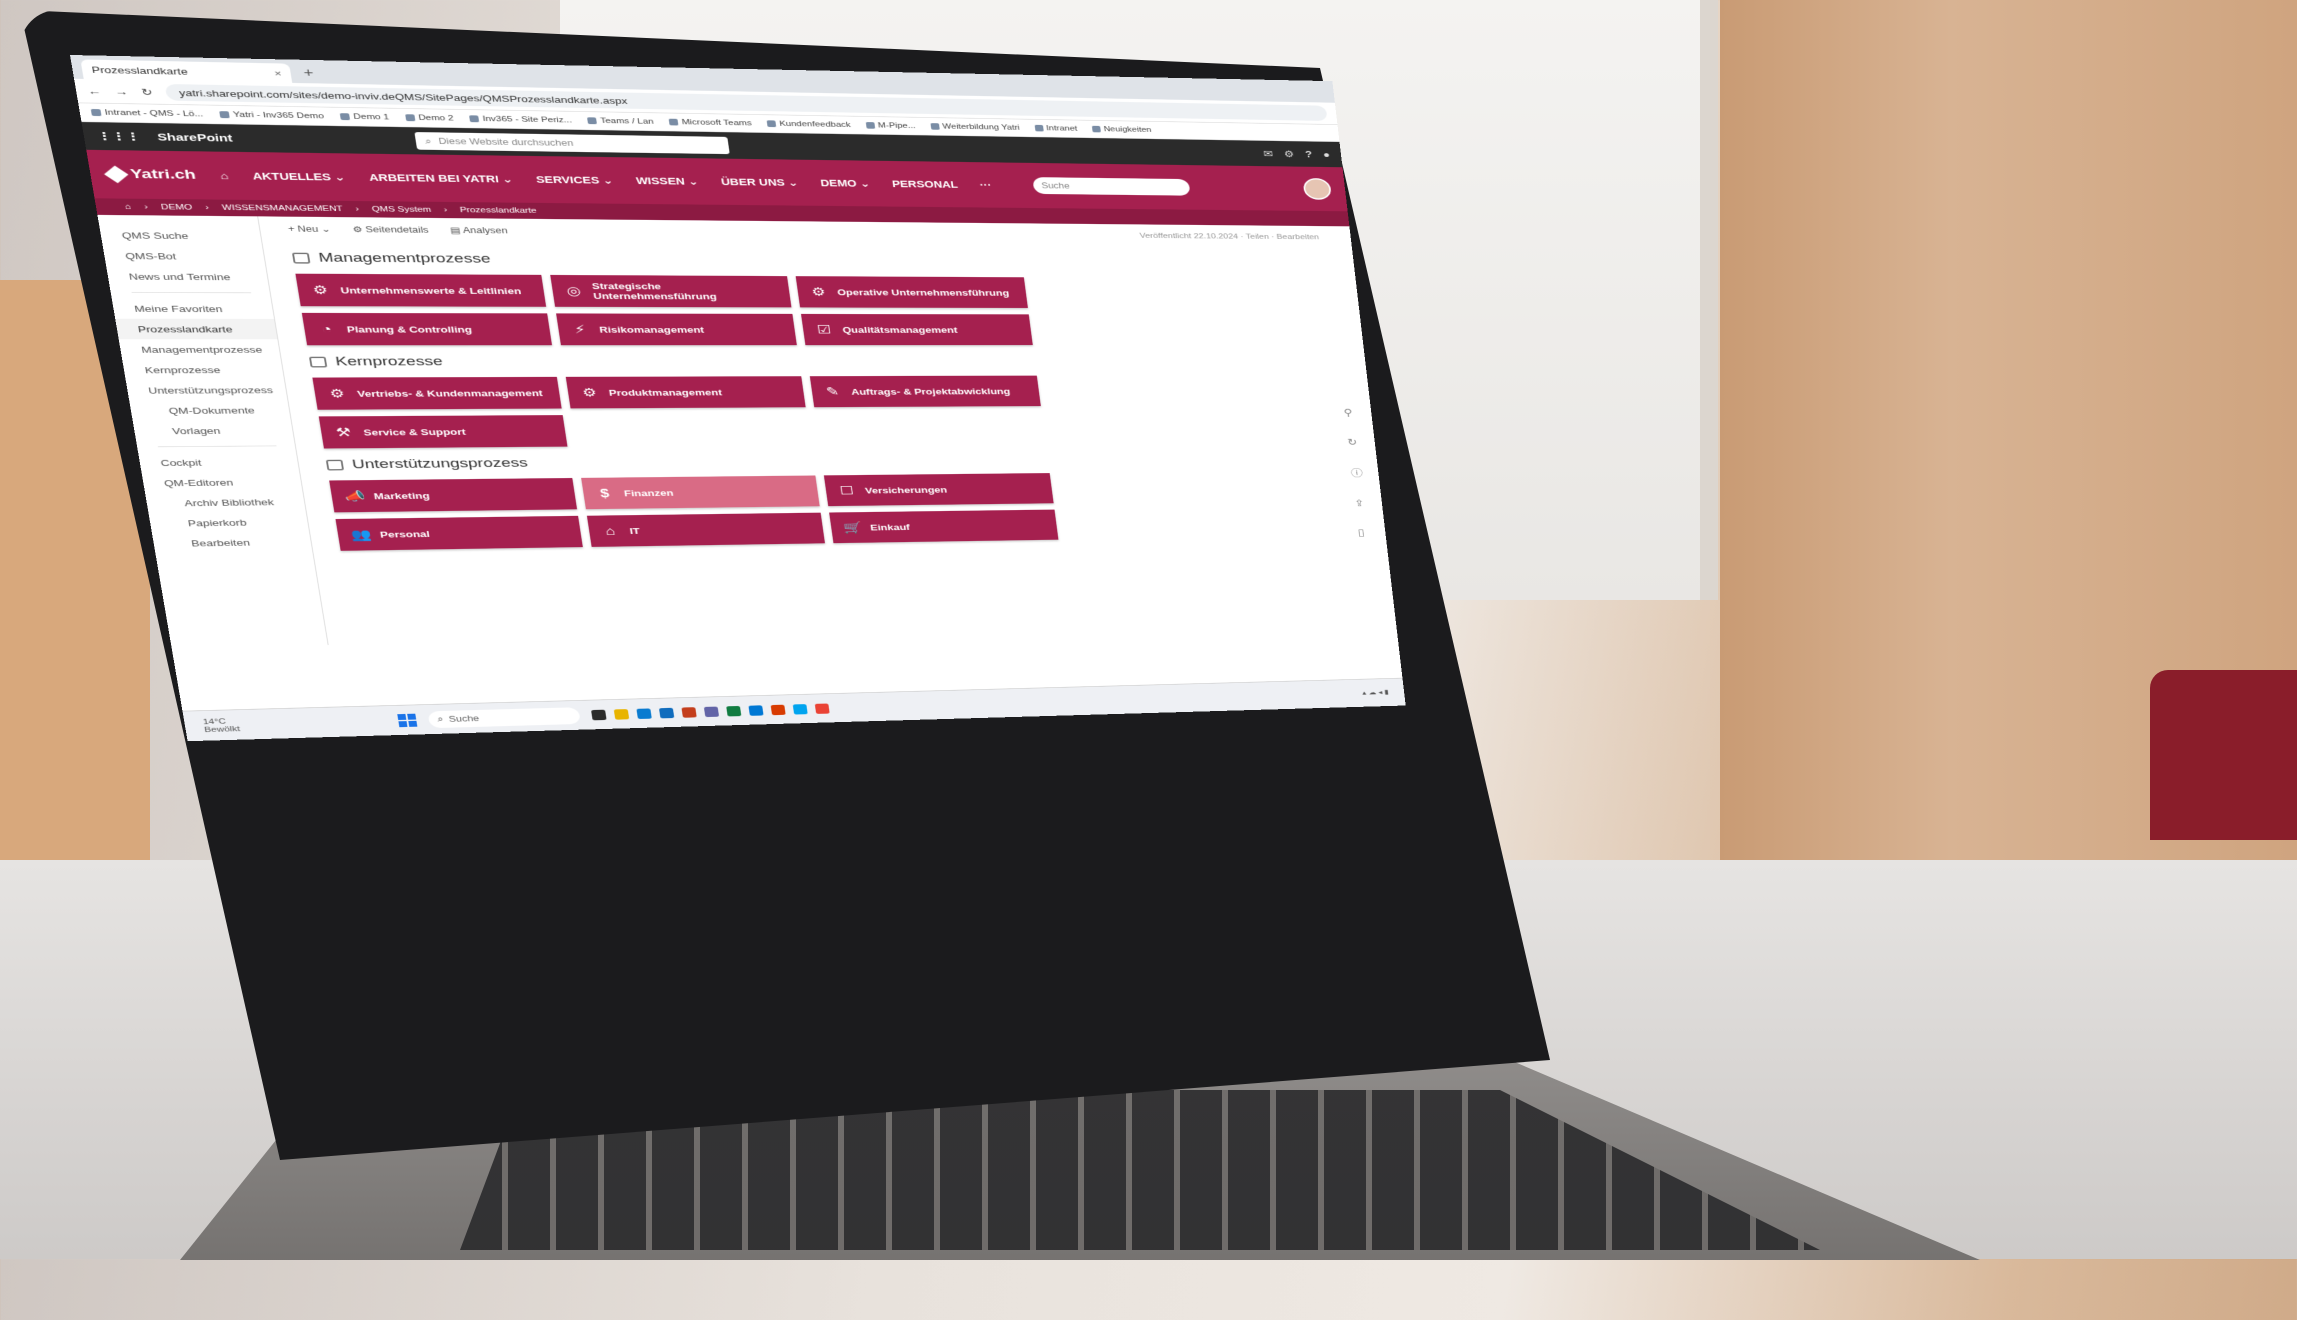 This screenshot has width=2297, height=1320. I want to click on sidebar-item-unterstuetzungsprozess: Unterstützungsprozess, so click(217, 390).